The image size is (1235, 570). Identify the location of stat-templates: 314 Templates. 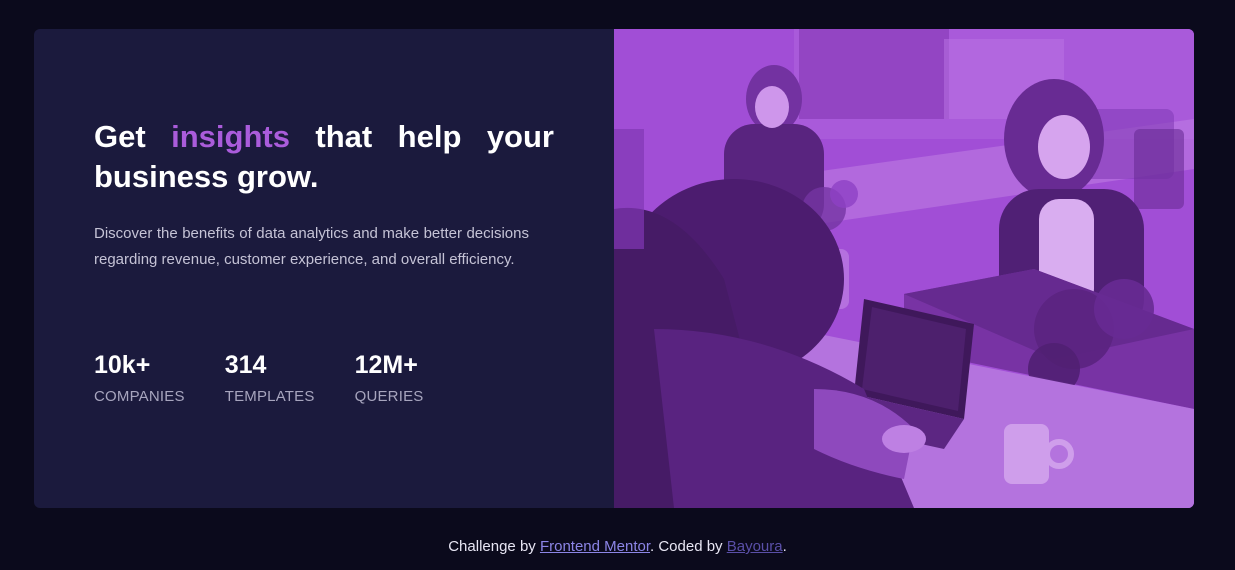
(270, 377).